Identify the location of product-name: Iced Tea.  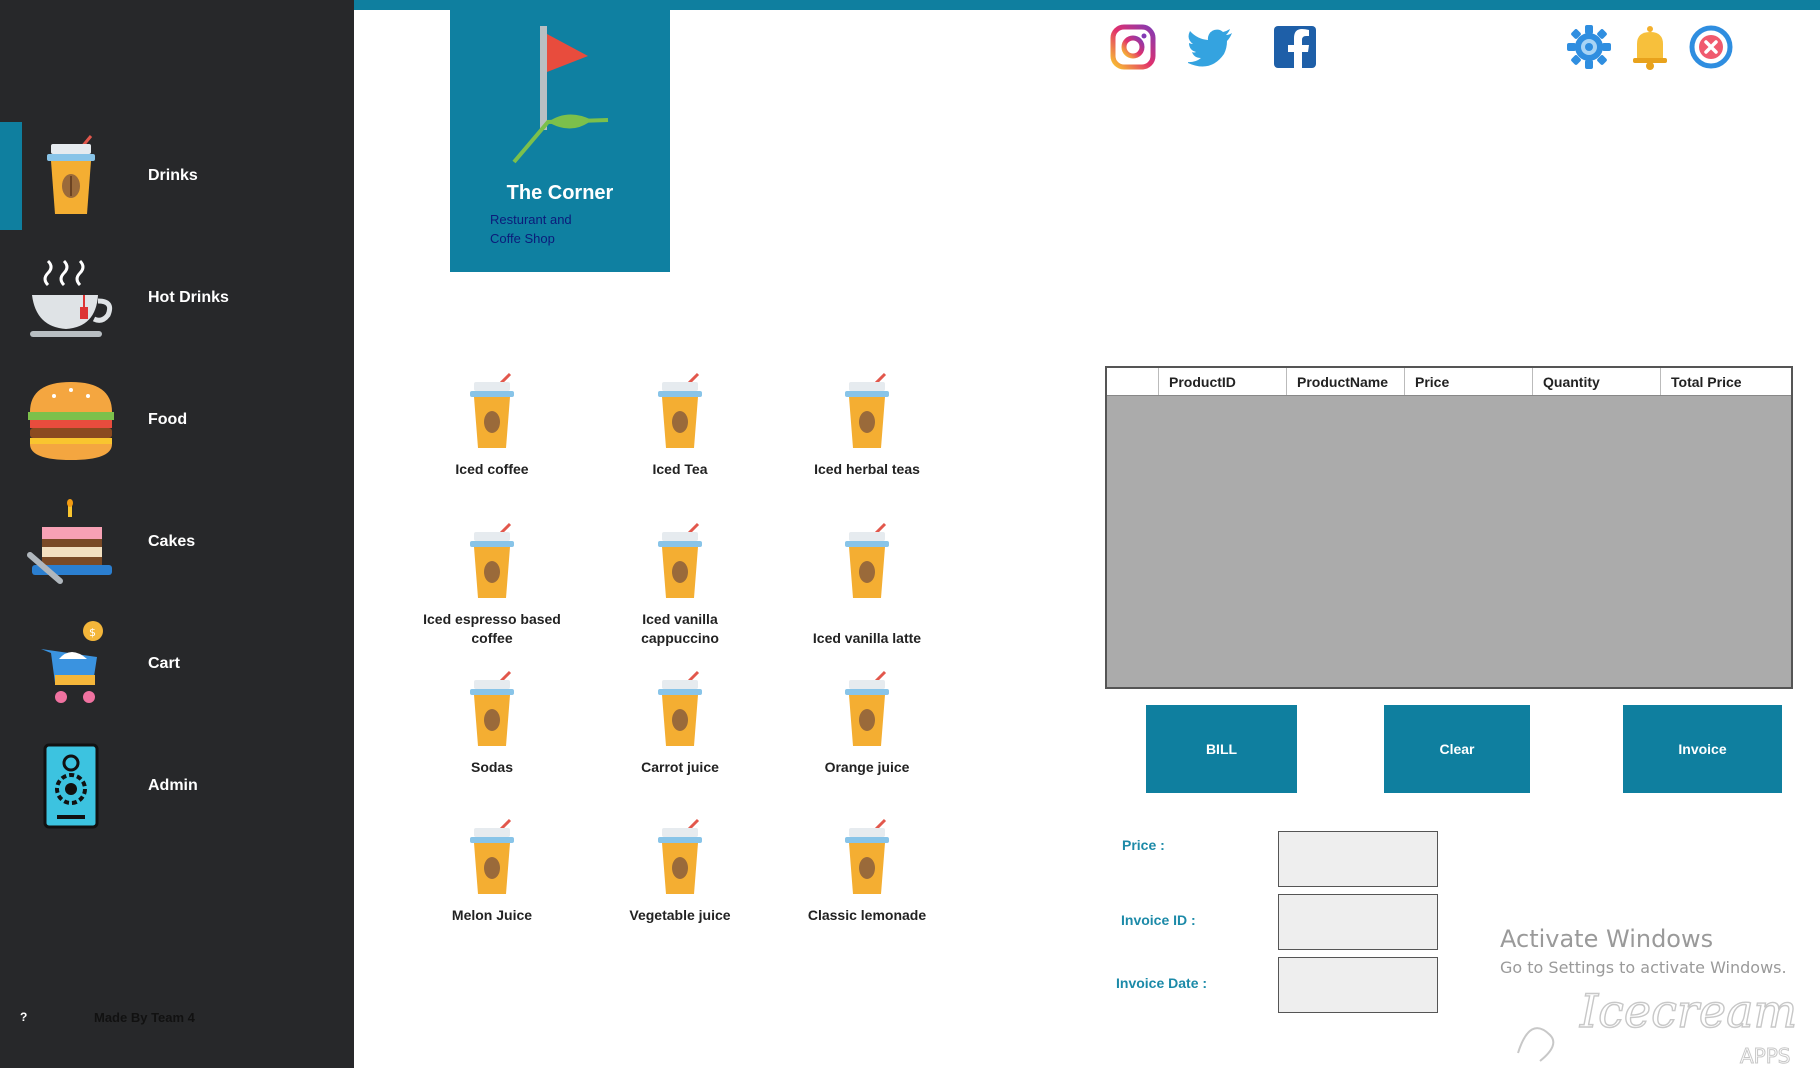
(680, 469).